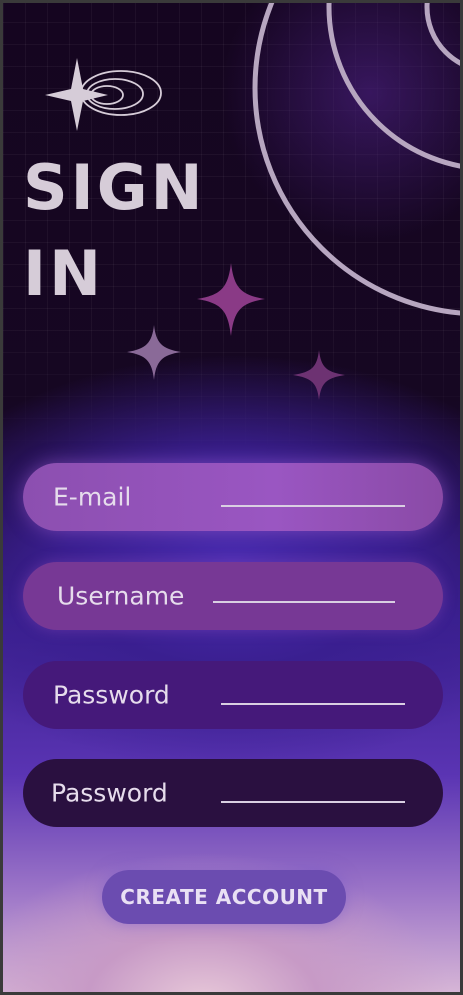 This screenshot has width=463, height=995. Describe the element at coordinates (233, 596) in the screenshot. I see `username-field: Username` at that location.